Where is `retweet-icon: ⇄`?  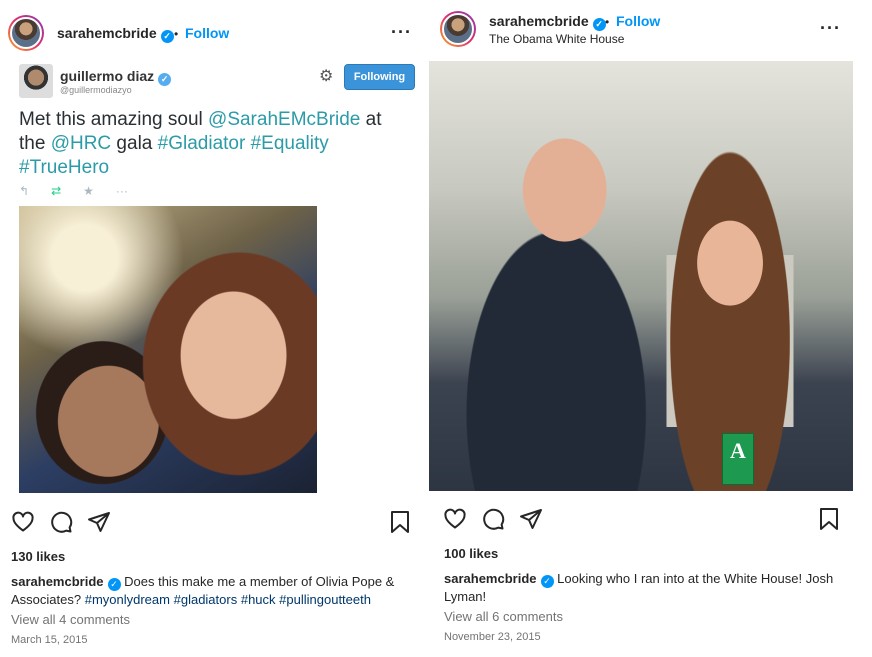
retweet-icon: ⇄ is located at coordinates (56, 191).